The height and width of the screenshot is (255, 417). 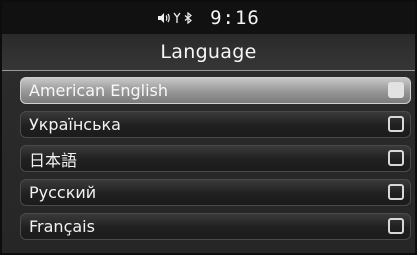 I want to click on bluetooth-icon, so click(x=188, y=18).